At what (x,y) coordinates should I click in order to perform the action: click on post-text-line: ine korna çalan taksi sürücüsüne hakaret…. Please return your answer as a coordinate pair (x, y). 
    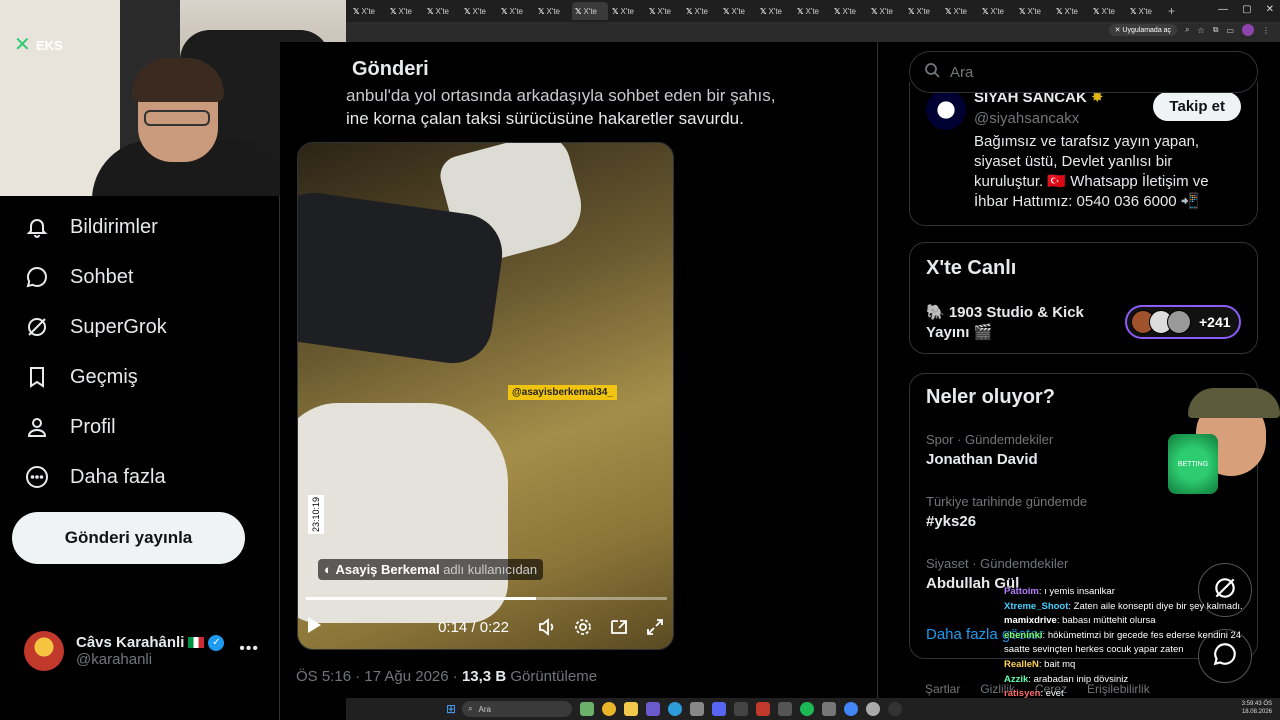
    Looking at the image, I should click on (545, 118).